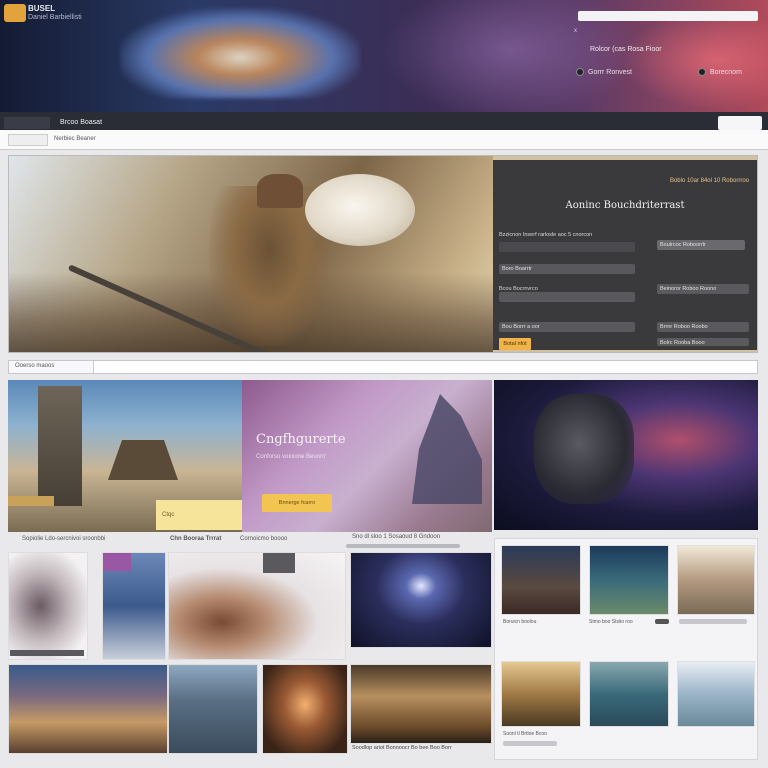 Image resolution: width=768 pixels, height=768 pixels. I want to click on card-art-dune, so click(31, 501).